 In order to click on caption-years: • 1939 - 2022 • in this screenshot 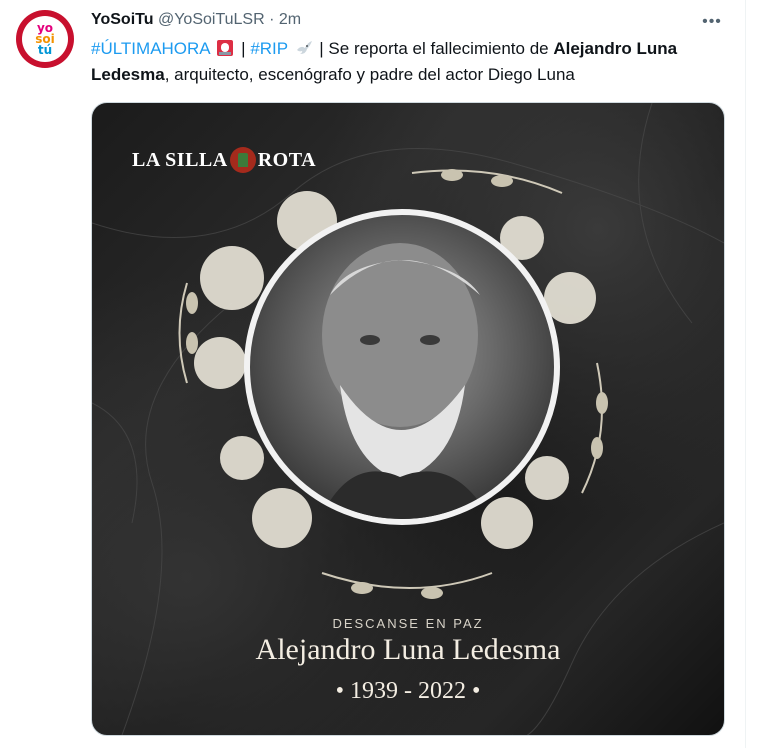, I will do `click(408, 691)`.